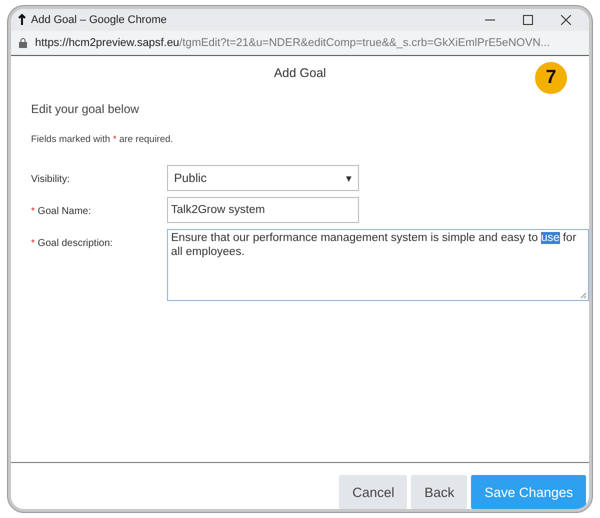 This screenshot has width=600, height=518. Describe the element at coordinates (439, 492) in the screenshot. I see `action-button: Back` at that location.